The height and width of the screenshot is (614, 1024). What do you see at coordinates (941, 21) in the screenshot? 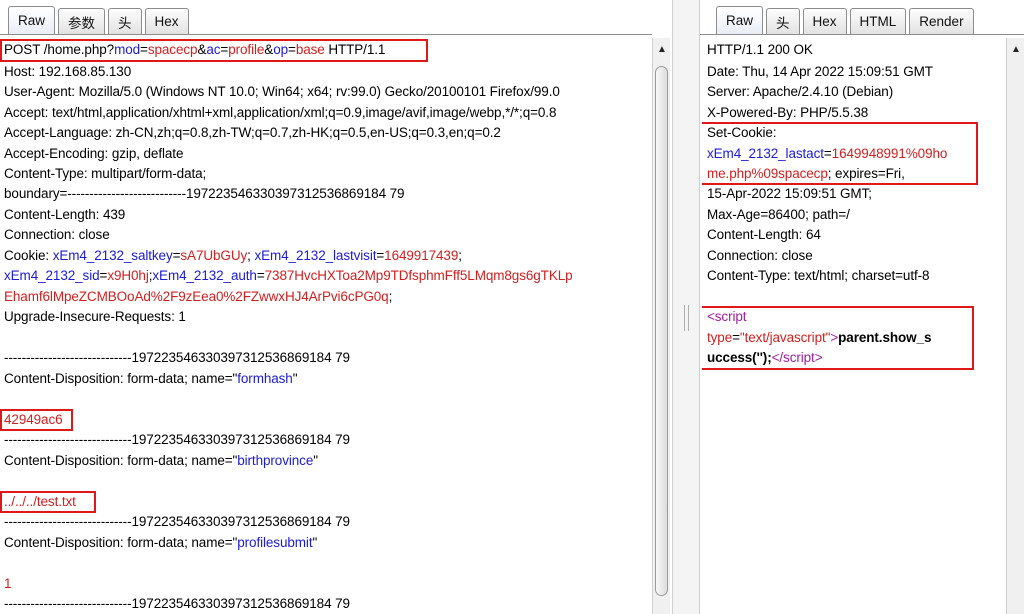
I see `response-tab-render: Render` at bounding box center [941, 21].